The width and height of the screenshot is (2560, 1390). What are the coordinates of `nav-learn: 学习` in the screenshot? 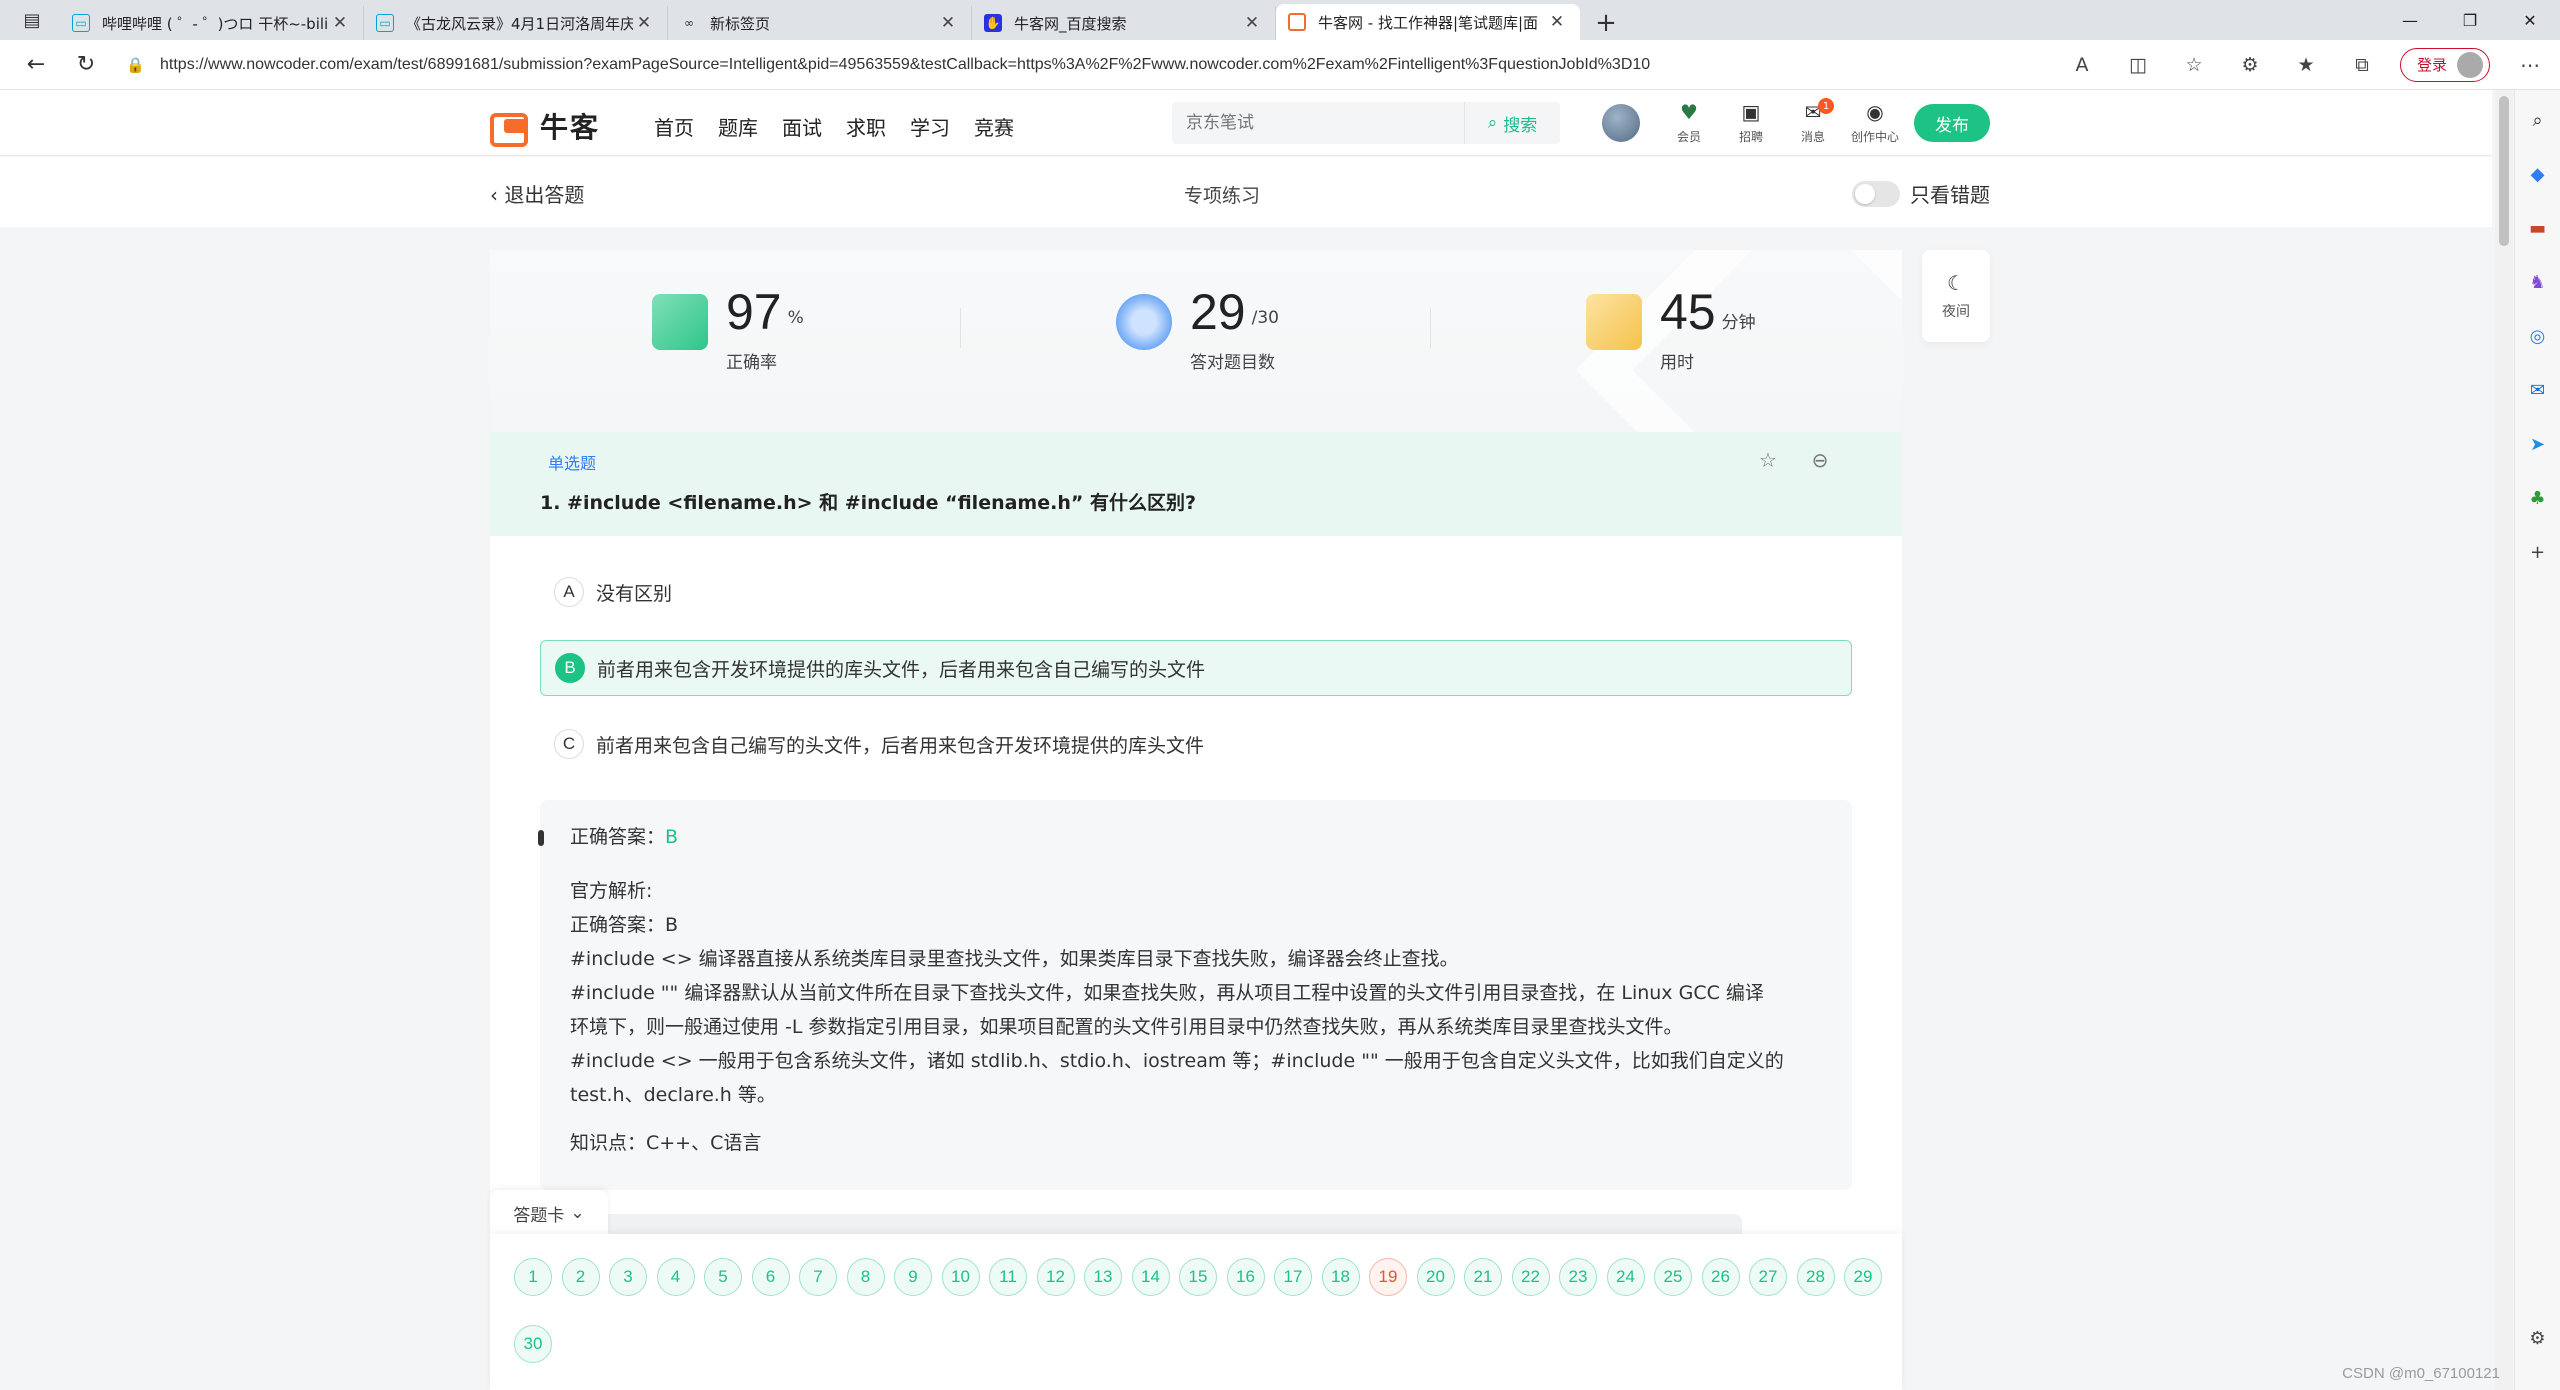 It's located at (930, 126).